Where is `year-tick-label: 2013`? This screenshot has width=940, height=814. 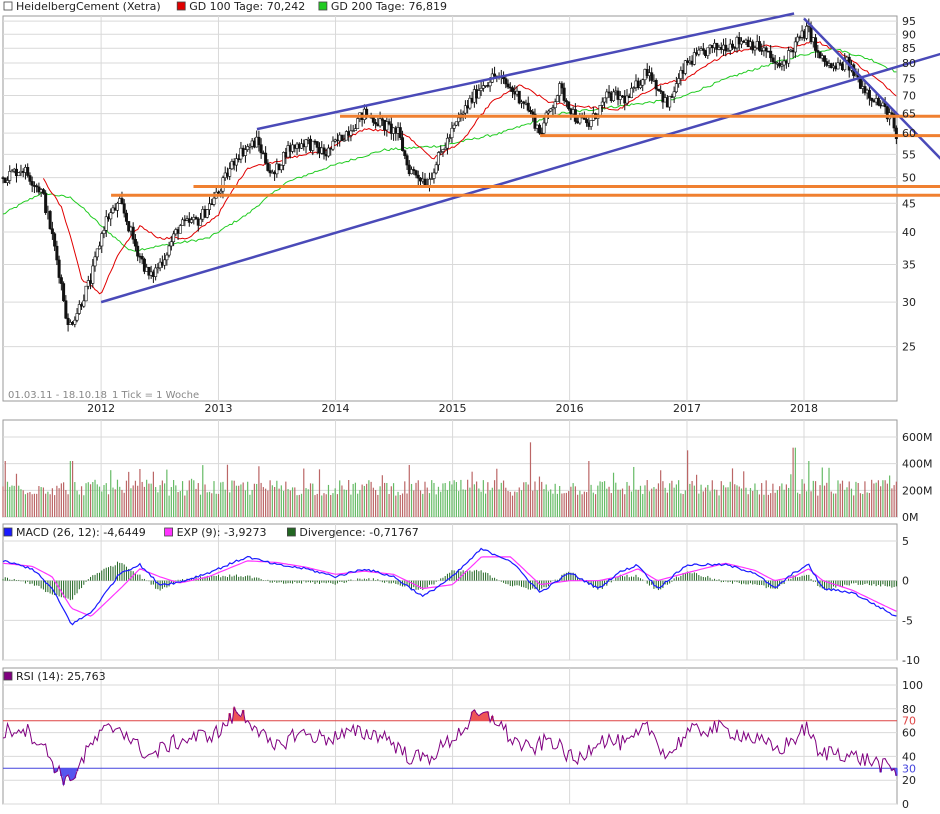 year-tick-label: 2013 is located at coordinates (218, 408).